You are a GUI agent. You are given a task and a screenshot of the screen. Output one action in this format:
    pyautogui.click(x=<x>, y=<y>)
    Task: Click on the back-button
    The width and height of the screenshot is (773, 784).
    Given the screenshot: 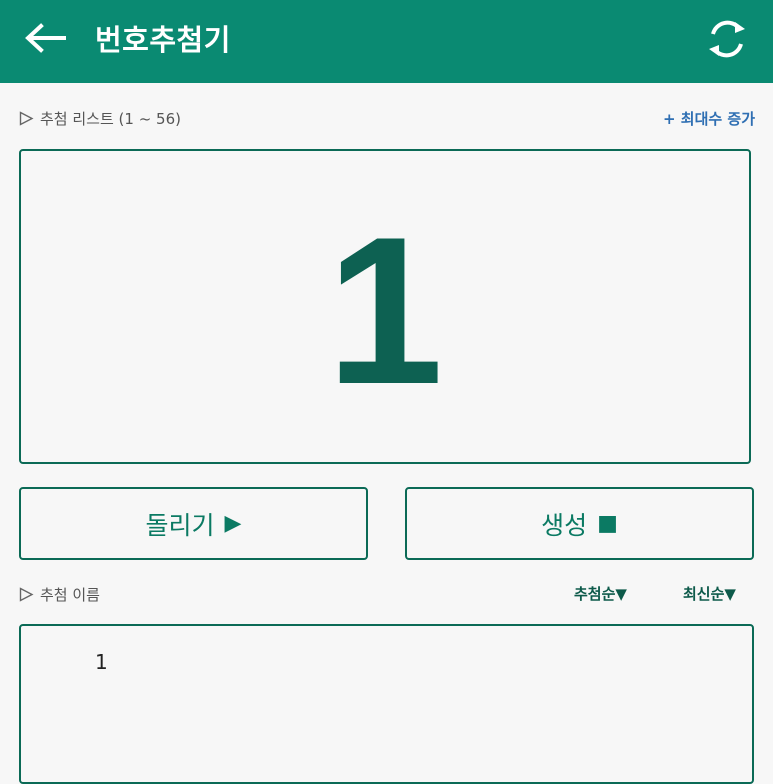 What is the action you would take?
    pyautogui.click(x=46, y=38)
    